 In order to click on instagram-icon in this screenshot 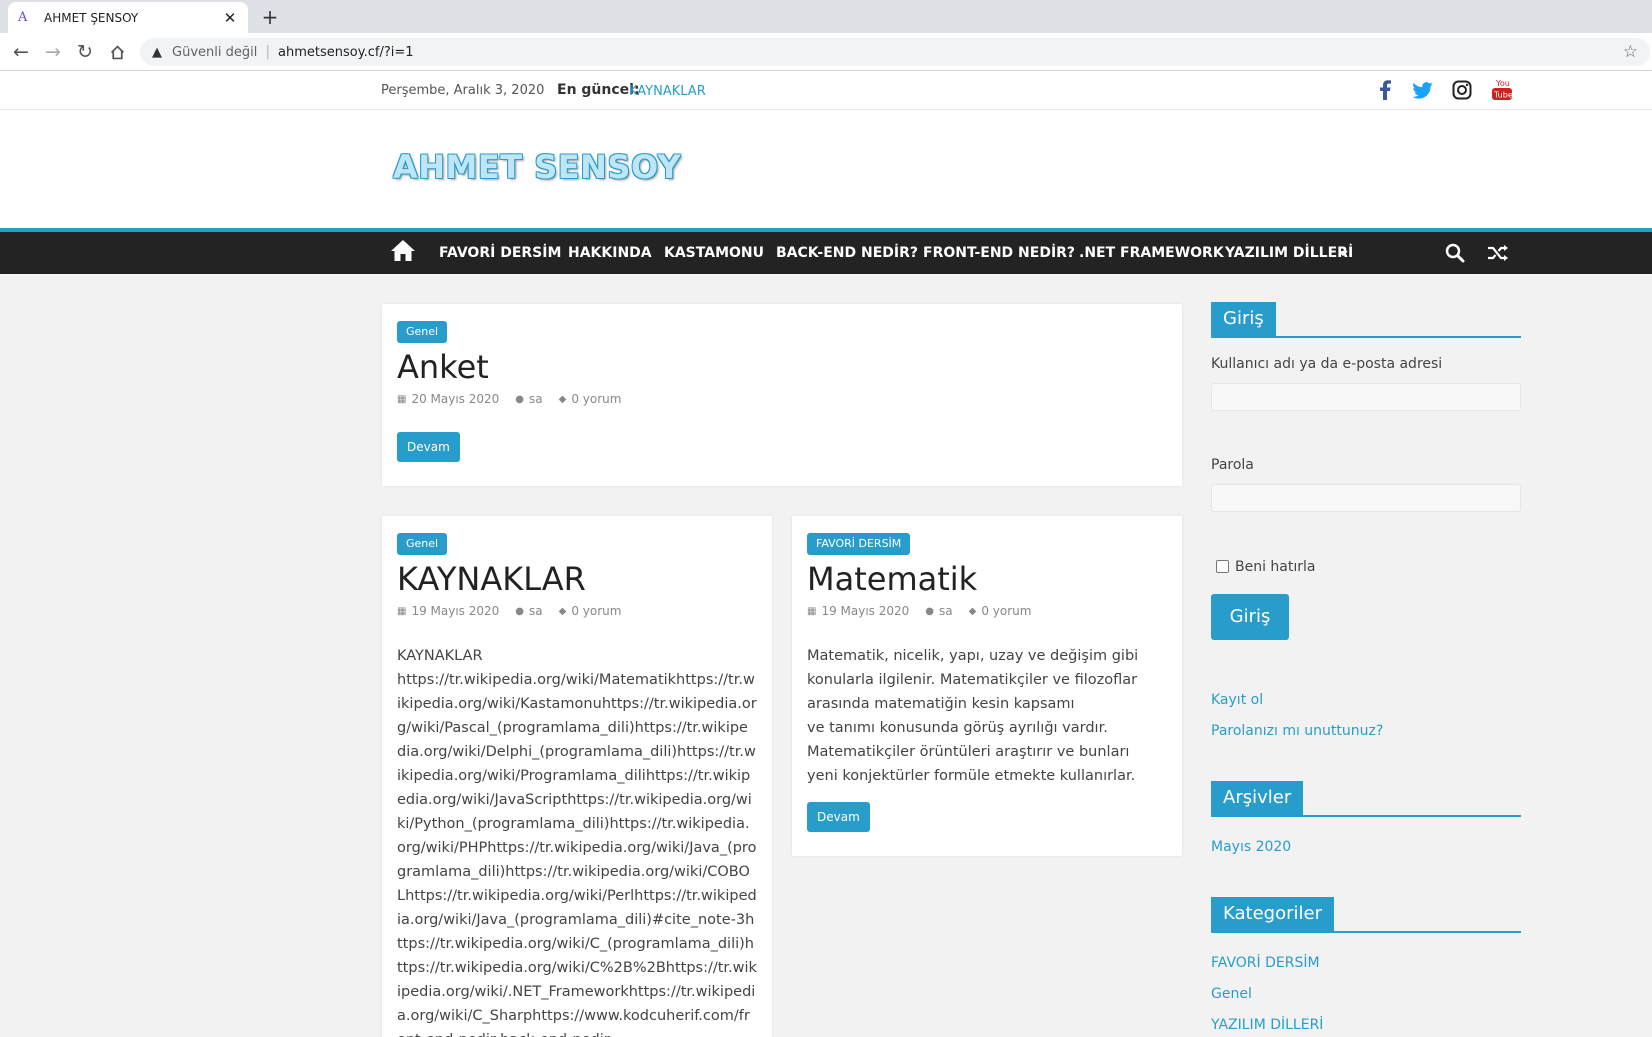, I will do `click(1462, 90)`.